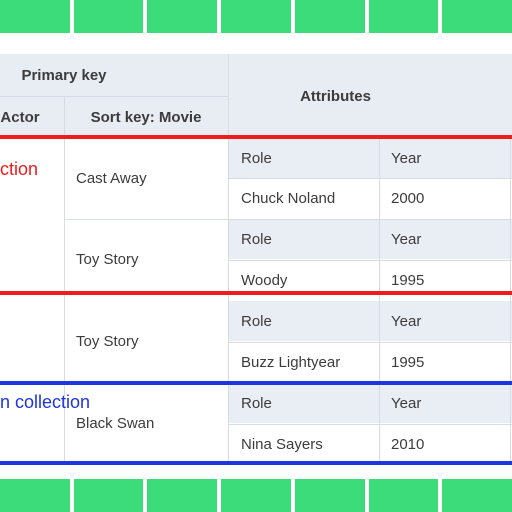  I want to click on sort-key-cell: Cast Away, so click(146, 178).